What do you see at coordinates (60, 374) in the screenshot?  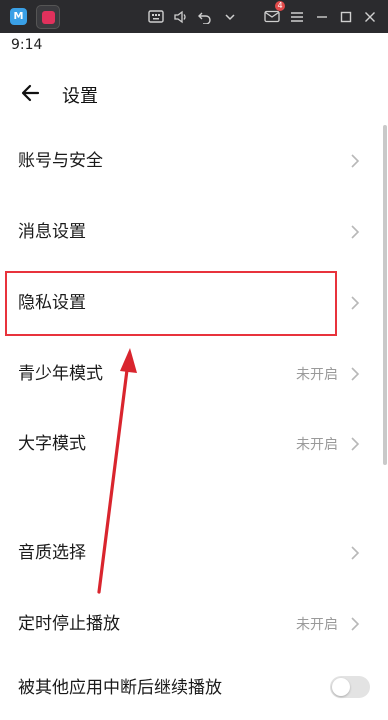 I see `settings-item-label: 青少年模式` at bounding box center [60, 374].